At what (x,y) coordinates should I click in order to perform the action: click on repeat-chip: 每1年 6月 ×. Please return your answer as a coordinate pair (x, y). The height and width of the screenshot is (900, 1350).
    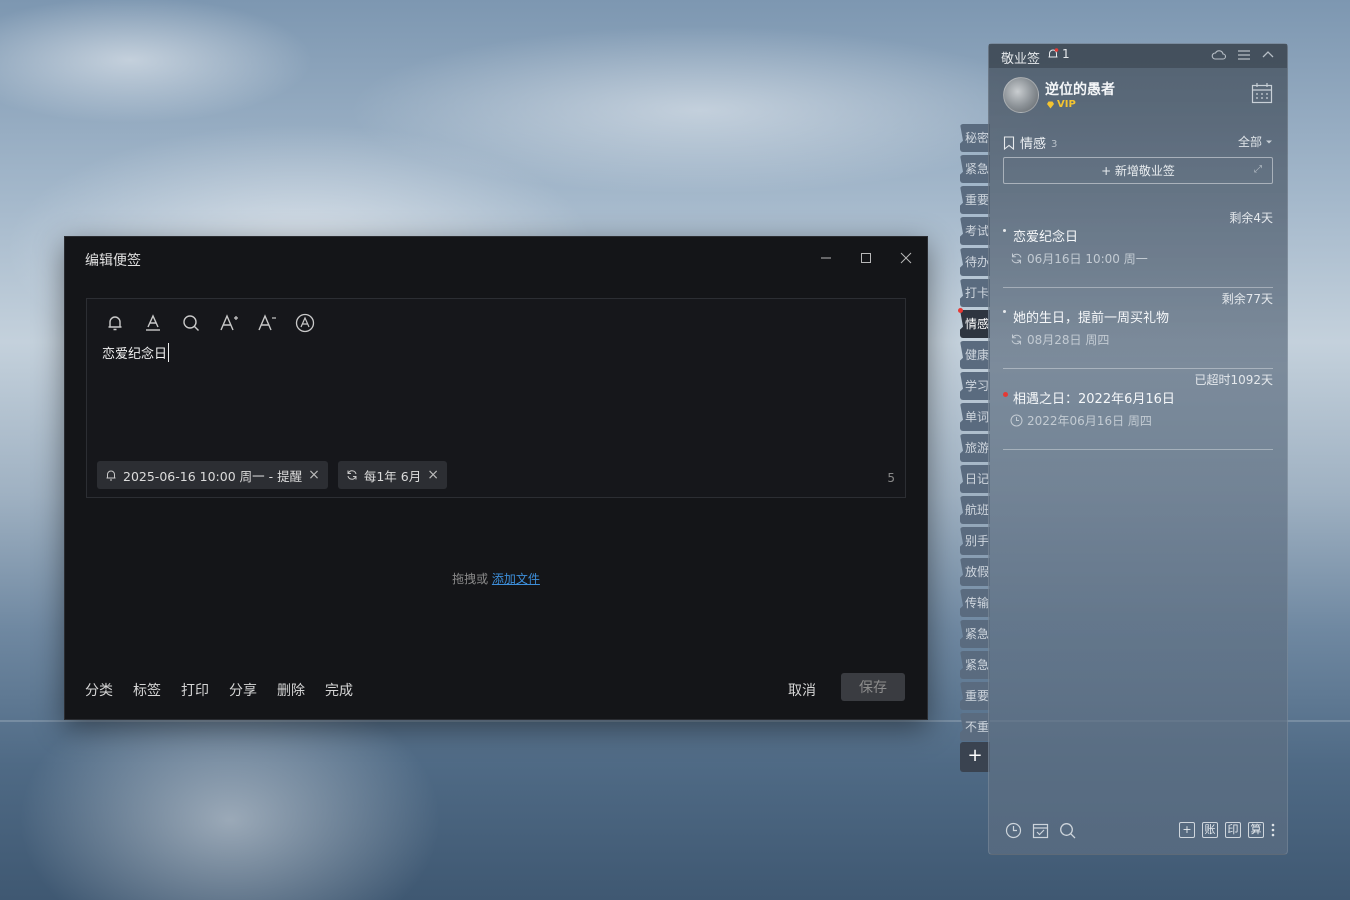
    Looking at the image, I should click on (392, 475).